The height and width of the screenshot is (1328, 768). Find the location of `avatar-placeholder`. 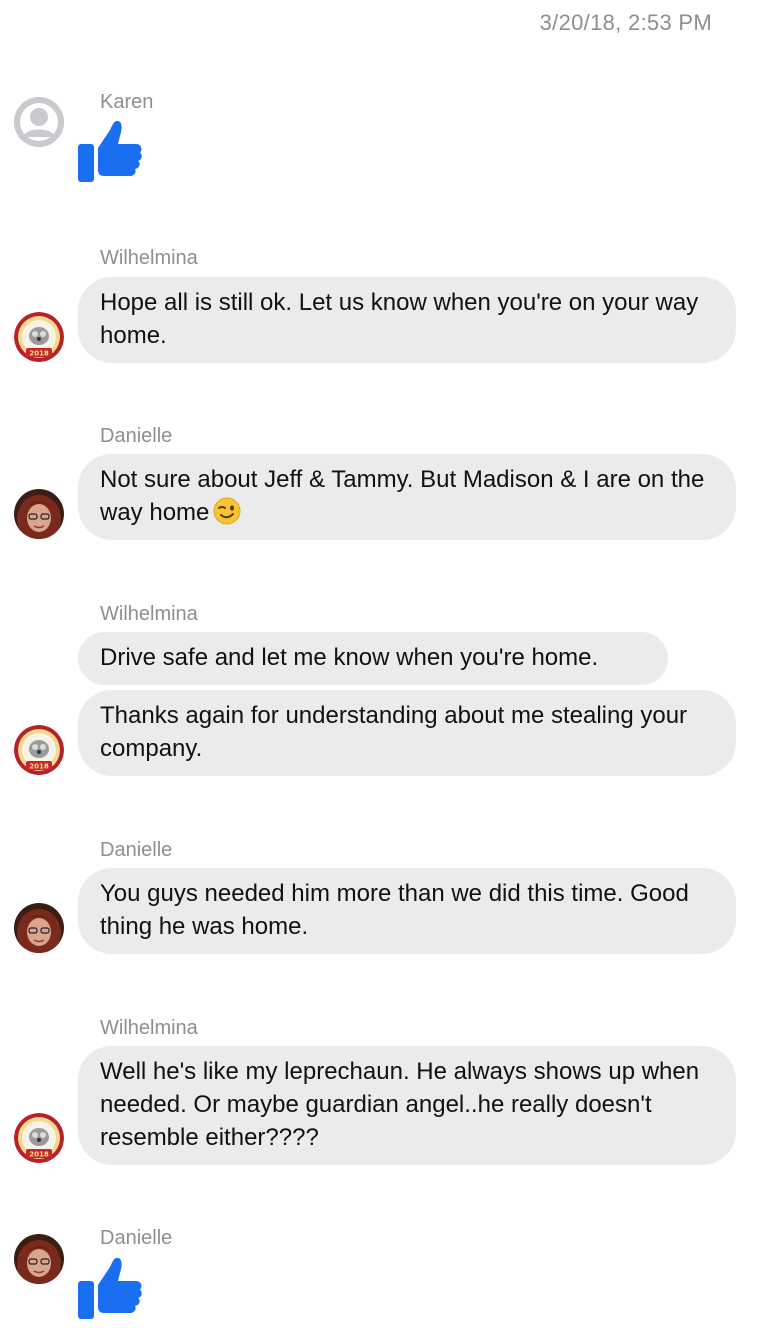

avatar-placeholder is located at coordinates (39, 122).